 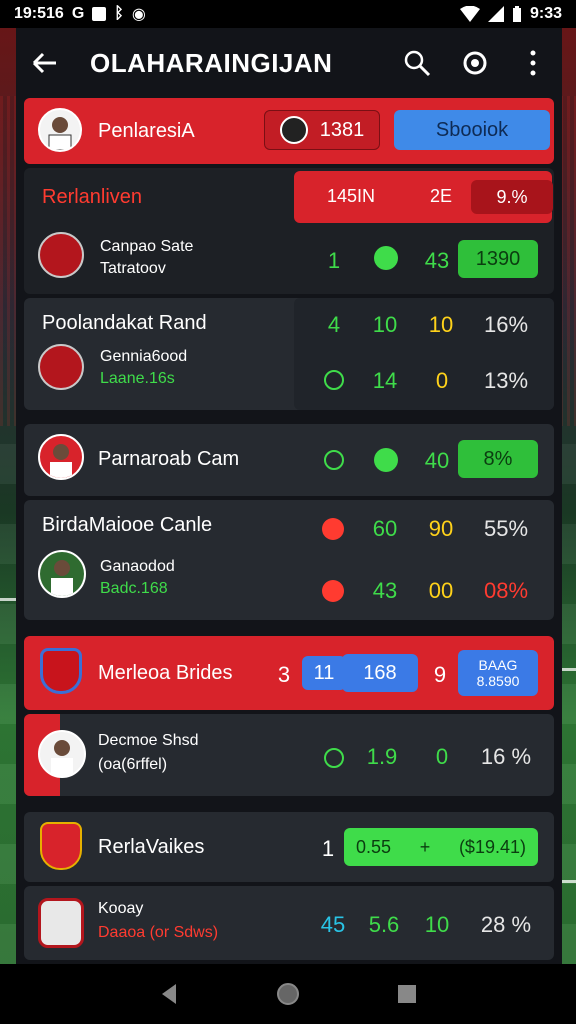 What do you see at coordinates (78, 13) in the screenshot?
I see `google-icon: G` at bounding box center [78, 13].